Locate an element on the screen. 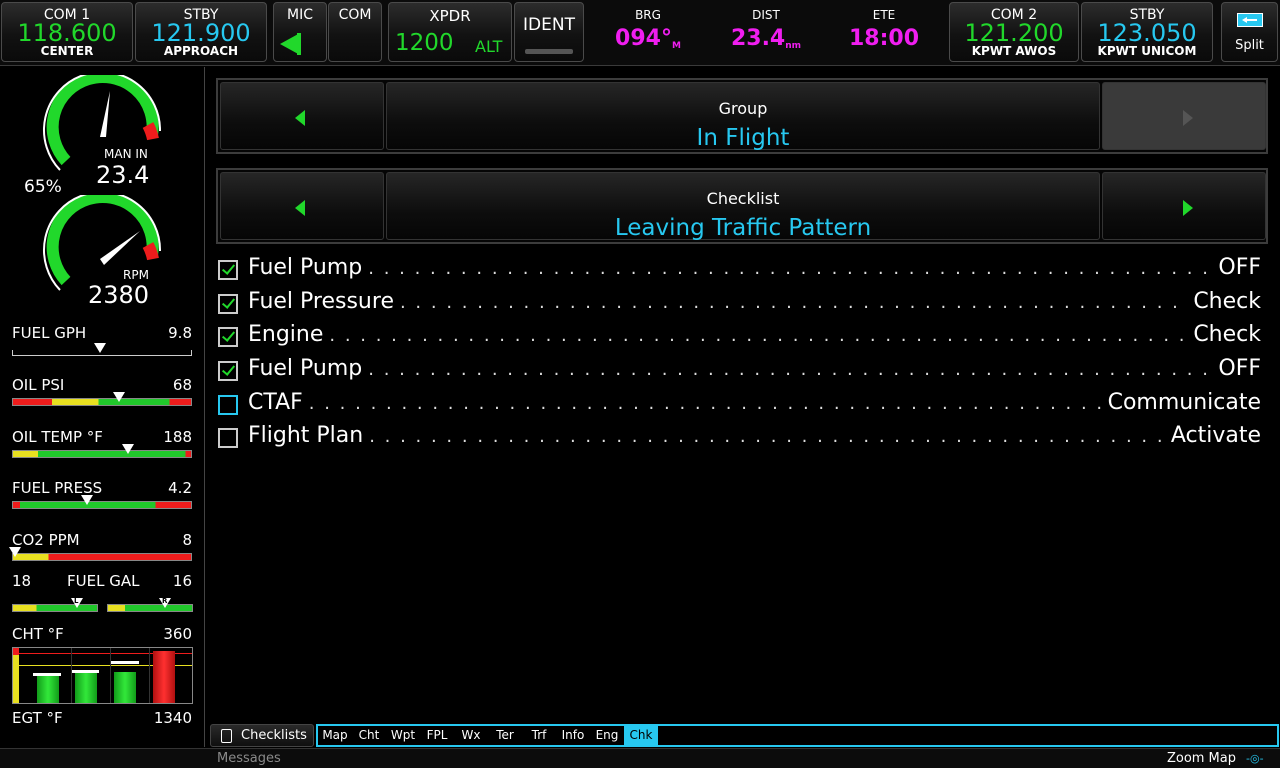  checklist-item-active: CTAF Communicate is located at coordinates (738, 405).